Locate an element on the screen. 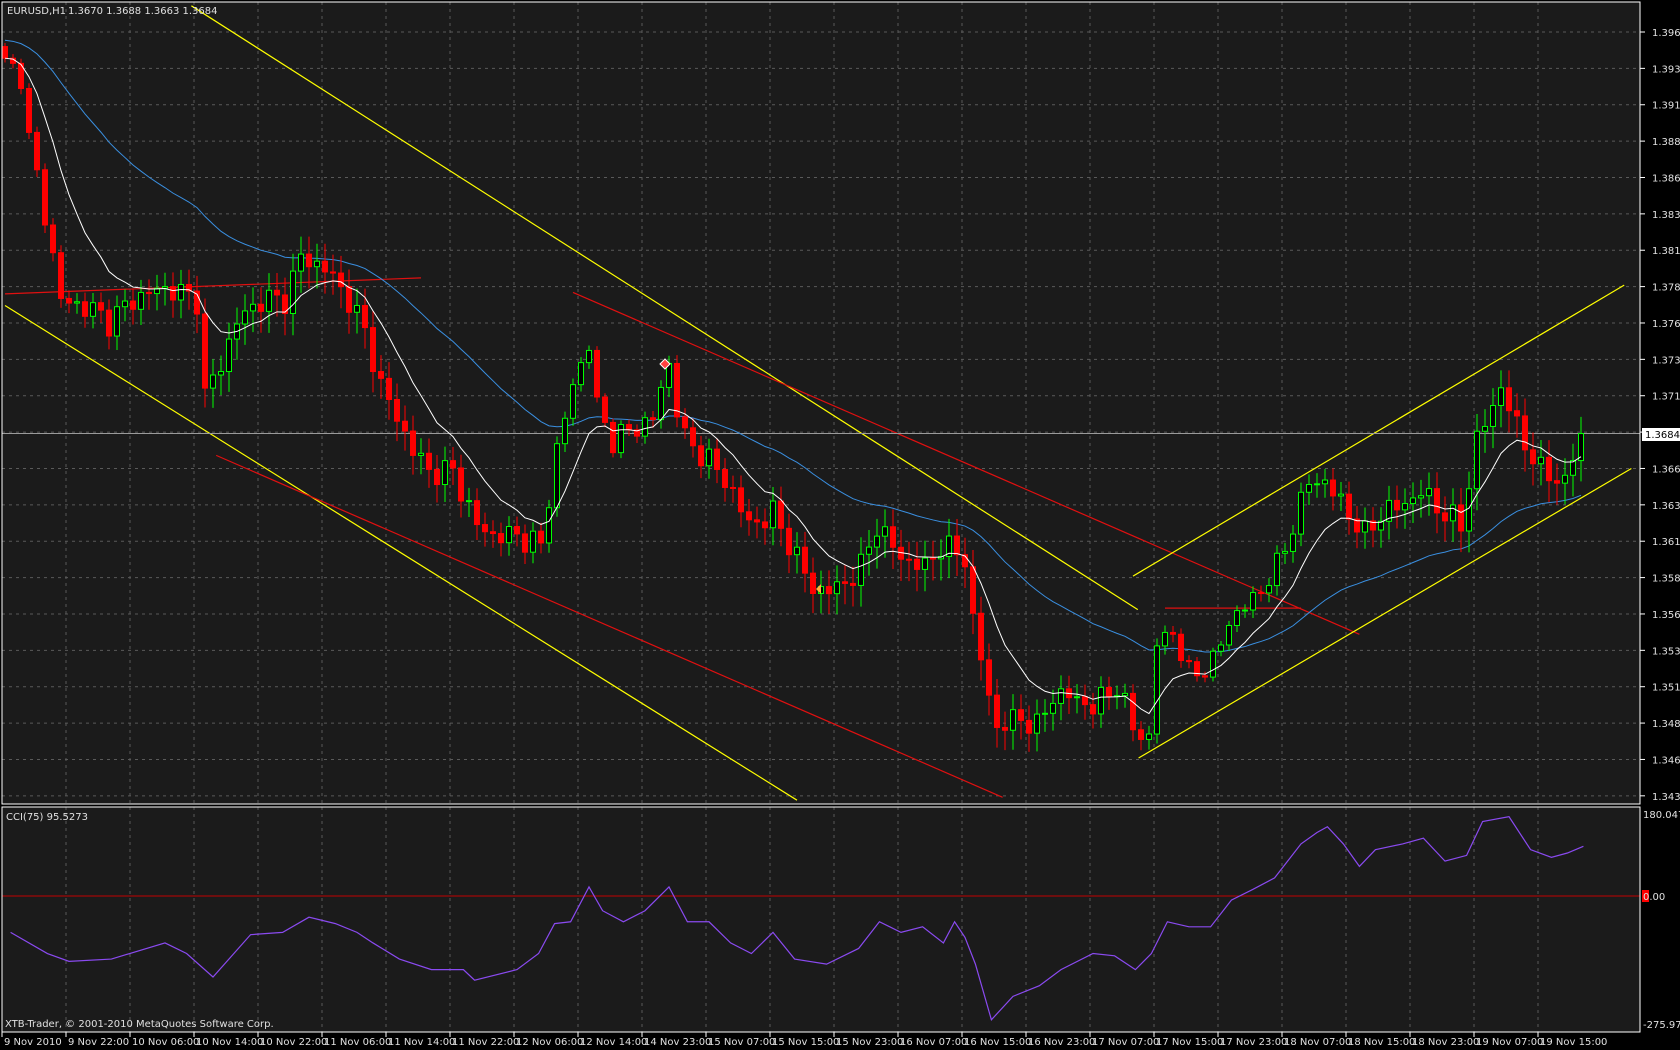 The width and height of the screenshot is (1680, 1050). time-tick-label: 19 Nov 07:00 is located at coordinates (1509, 1042).